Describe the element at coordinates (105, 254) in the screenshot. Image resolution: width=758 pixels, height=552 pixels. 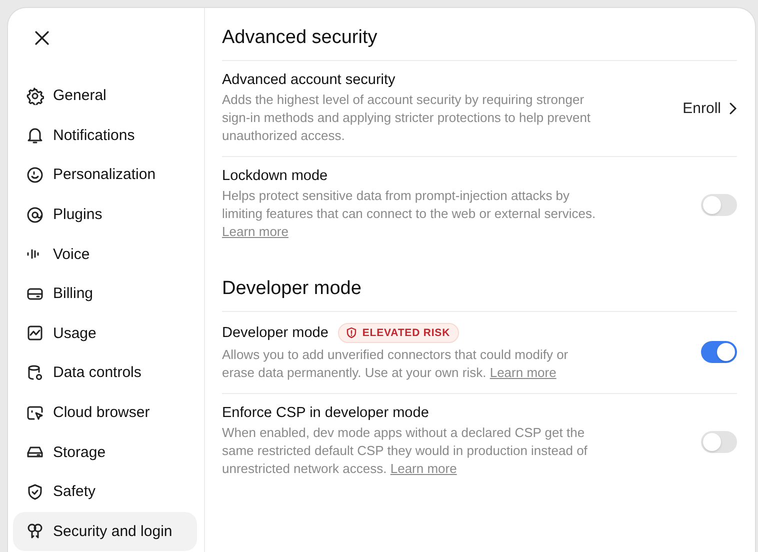
I see `sidebar-item: Voice` at that location.